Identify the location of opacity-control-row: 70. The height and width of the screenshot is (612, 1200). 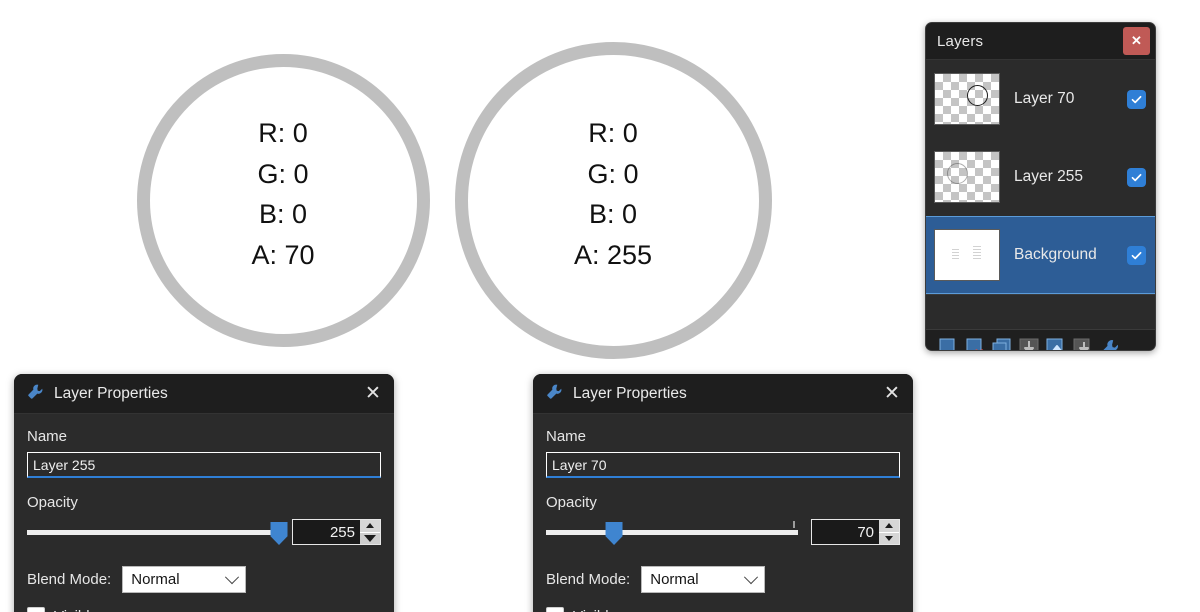
(723, 532).